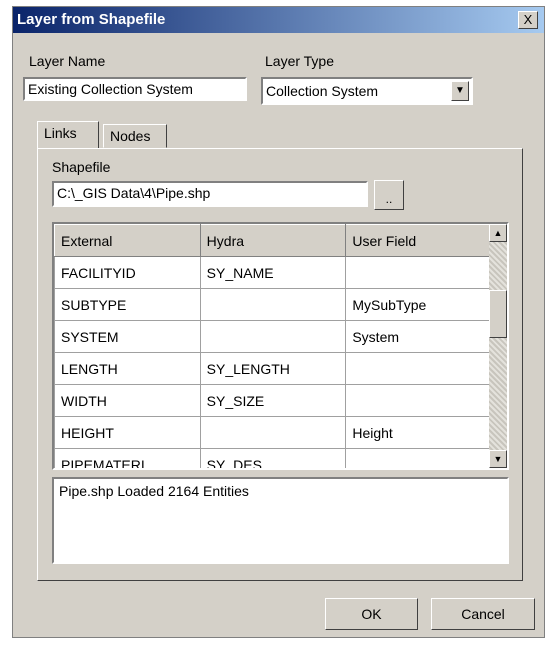  I want to click on layer-name-label: Layer Name, so click(67, 61).